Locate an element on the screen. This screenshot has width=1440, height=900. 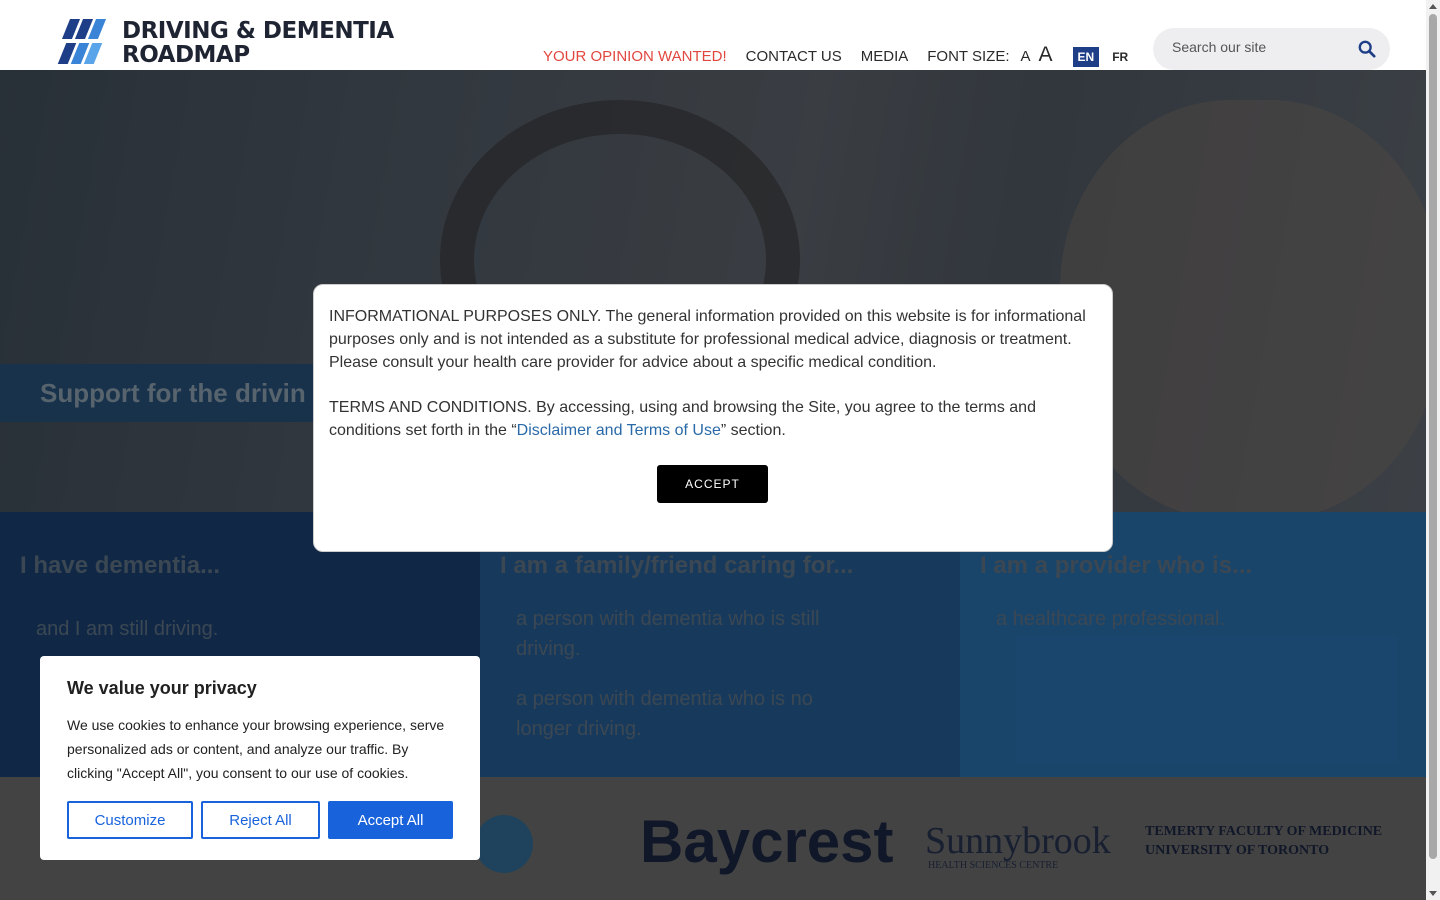
scrollbar-thumb is located at coordinates (1433, 436).